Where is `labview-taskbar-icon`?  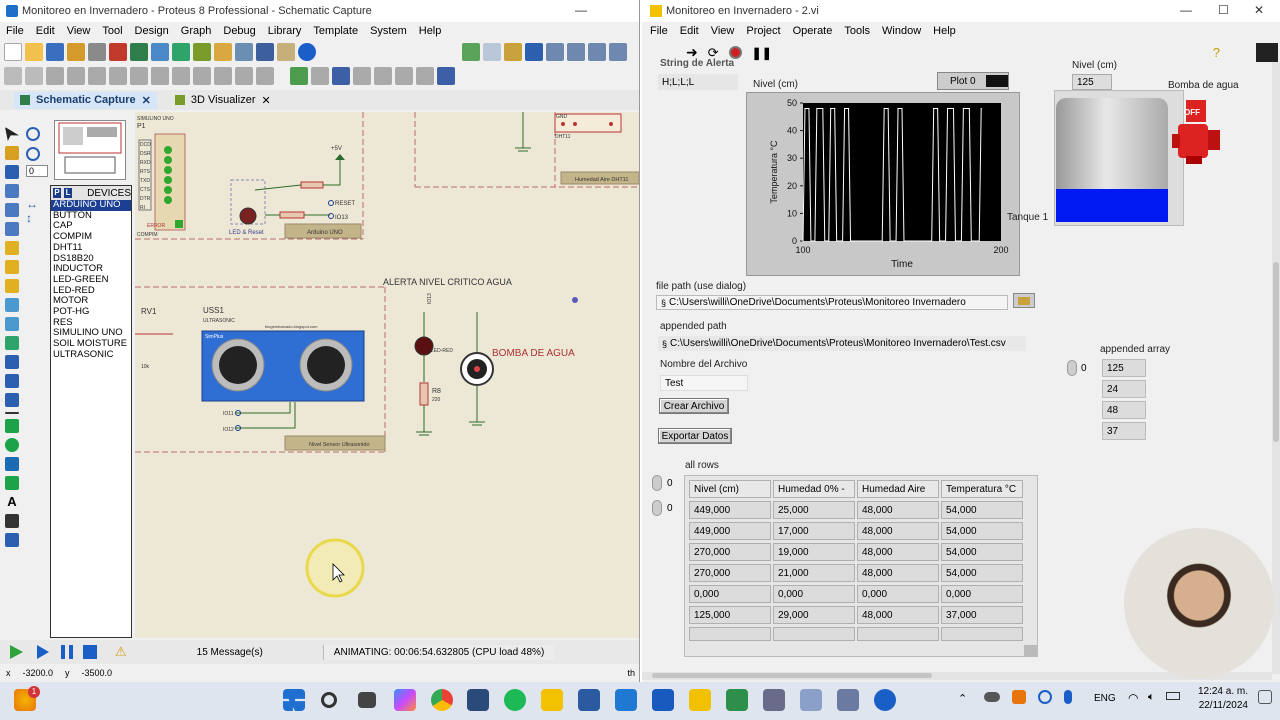
labview-taskbar-icon is located at coordinates (700, 700).